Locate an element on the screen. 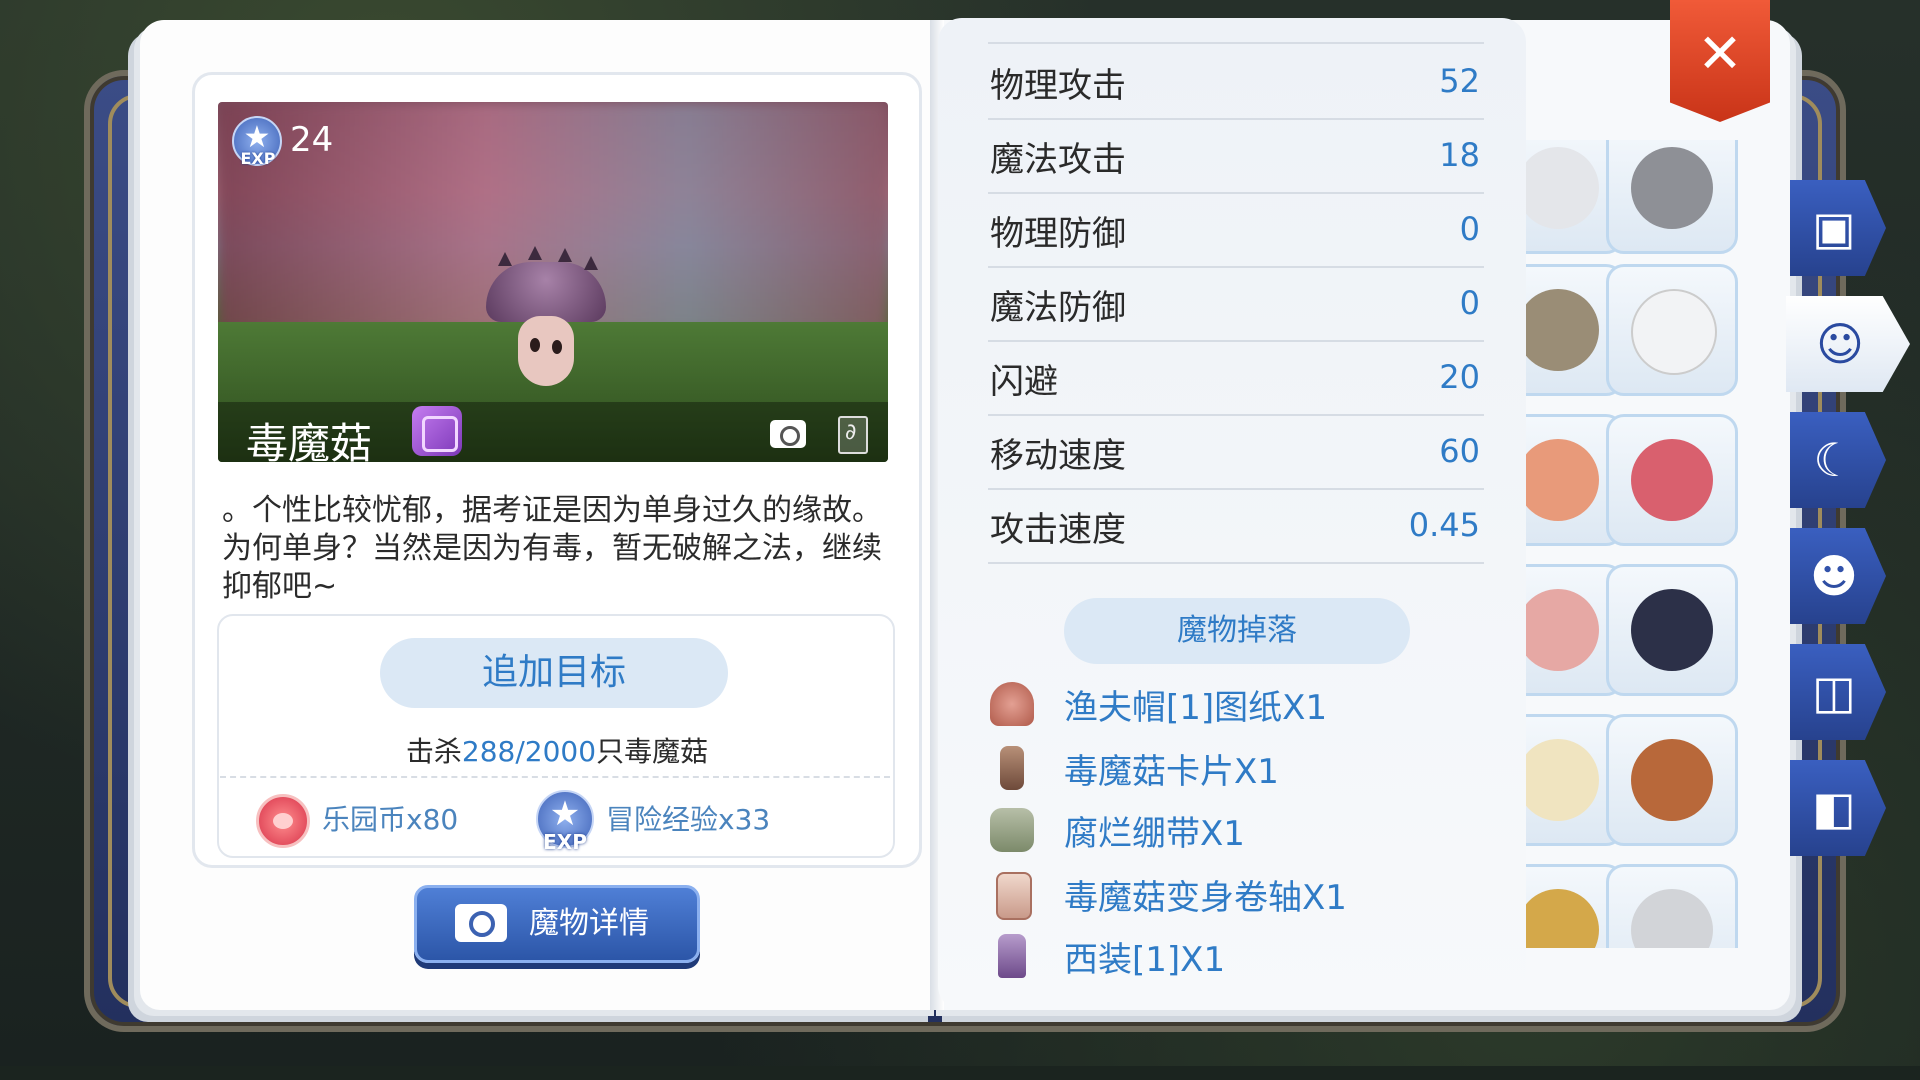 This screenshot has height=1080, width=1920. drop-item: 渔夫帽[1]图纸X1 is located at coordinates (1240, 704).